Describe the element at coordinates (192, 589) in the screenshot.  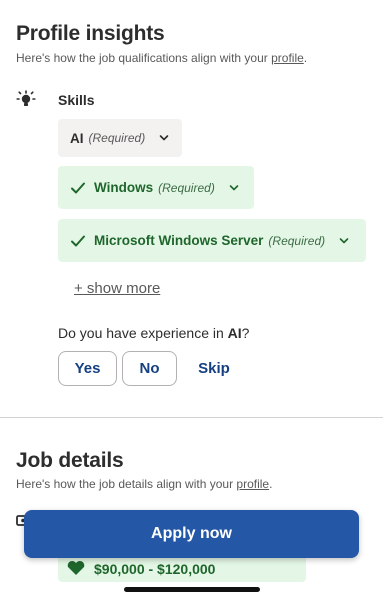
I see `home-indicator` at that location.